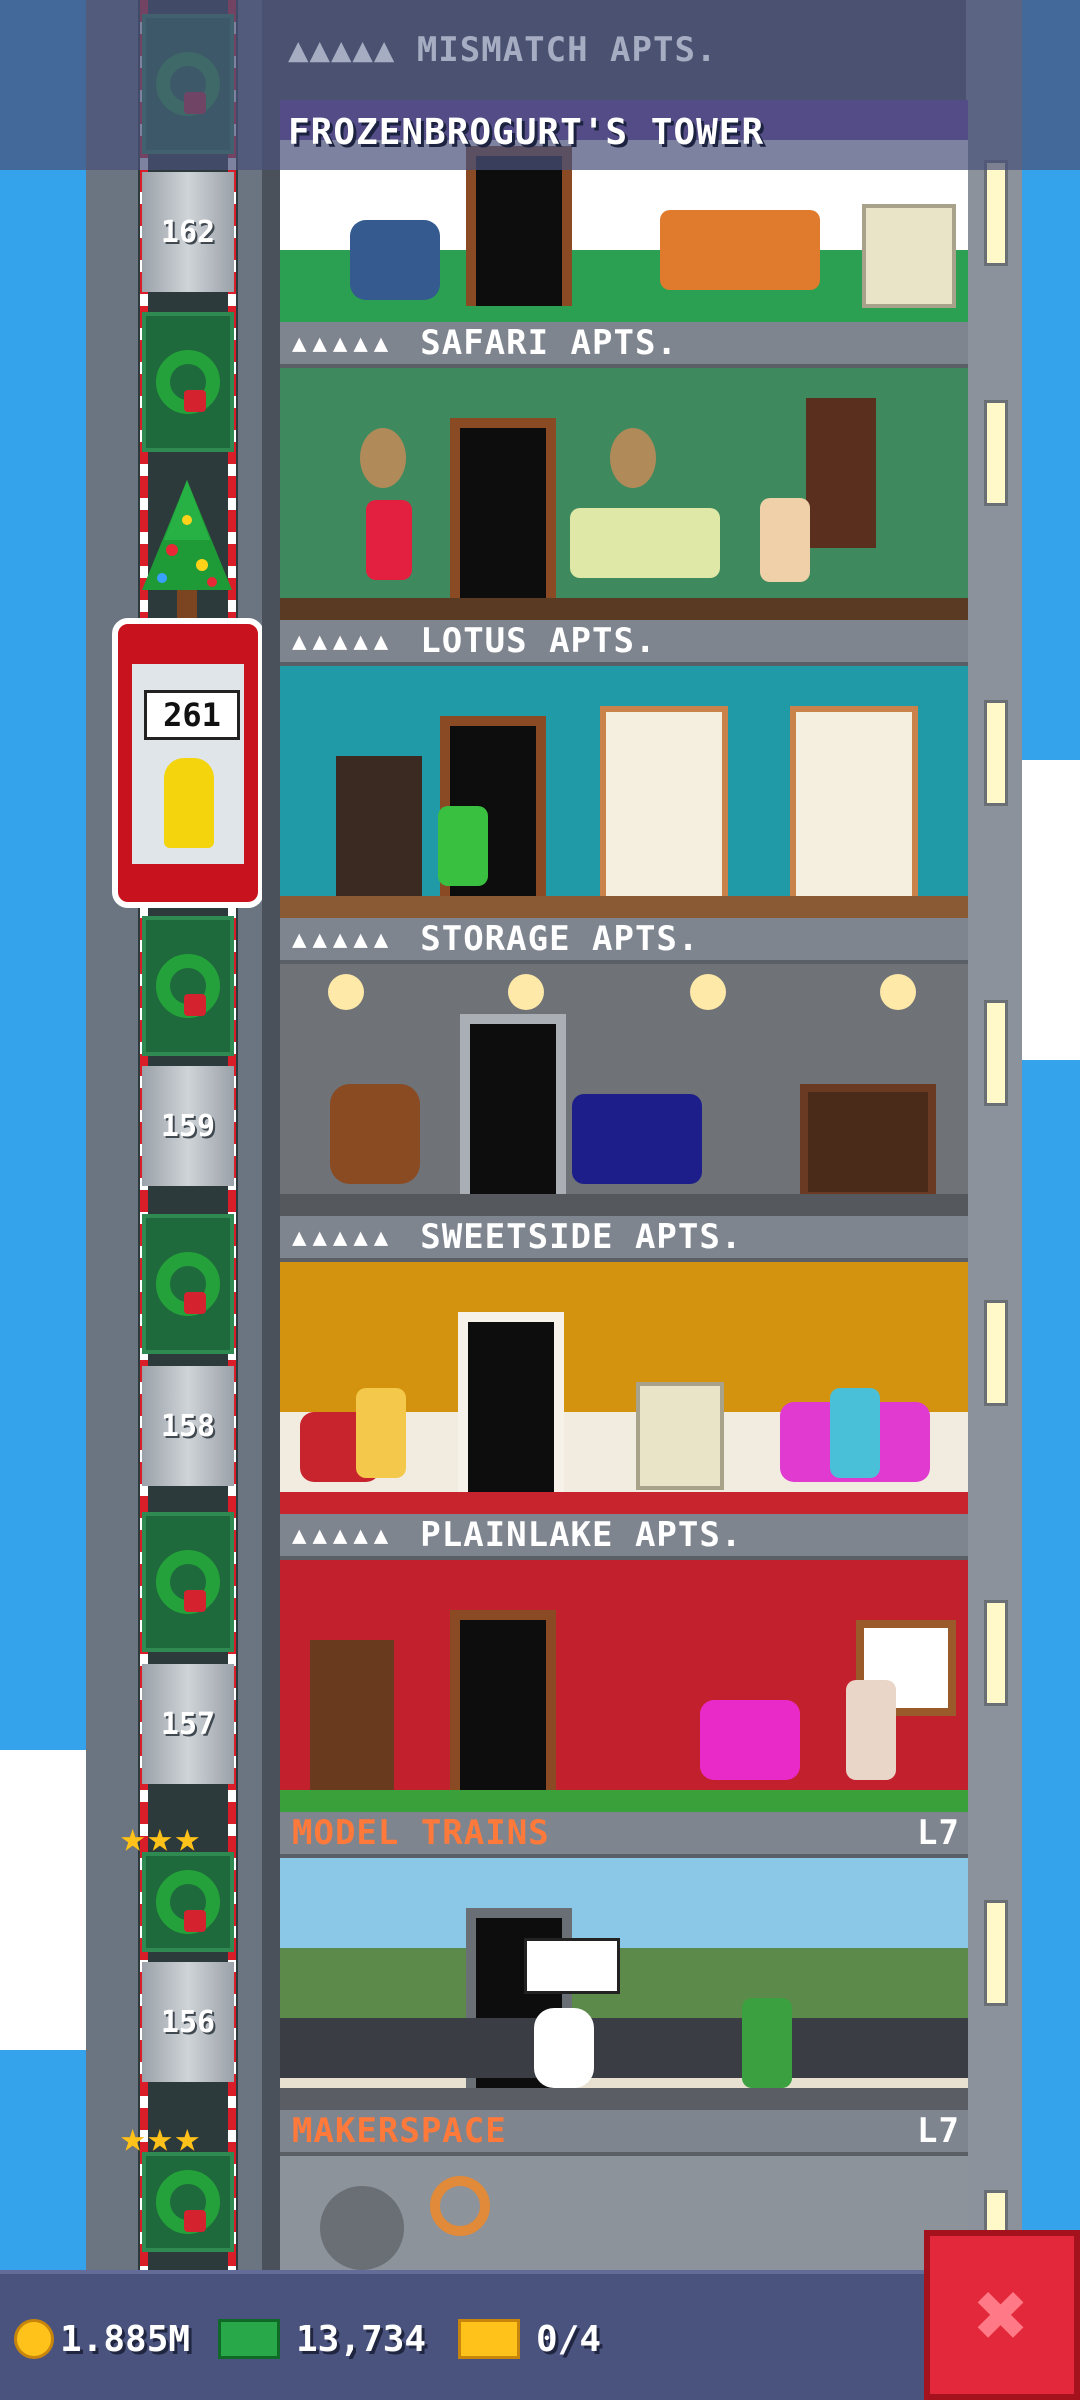  I want to click on currency-bar: 1.885M 13,734 0/4, so click(540, 2335).